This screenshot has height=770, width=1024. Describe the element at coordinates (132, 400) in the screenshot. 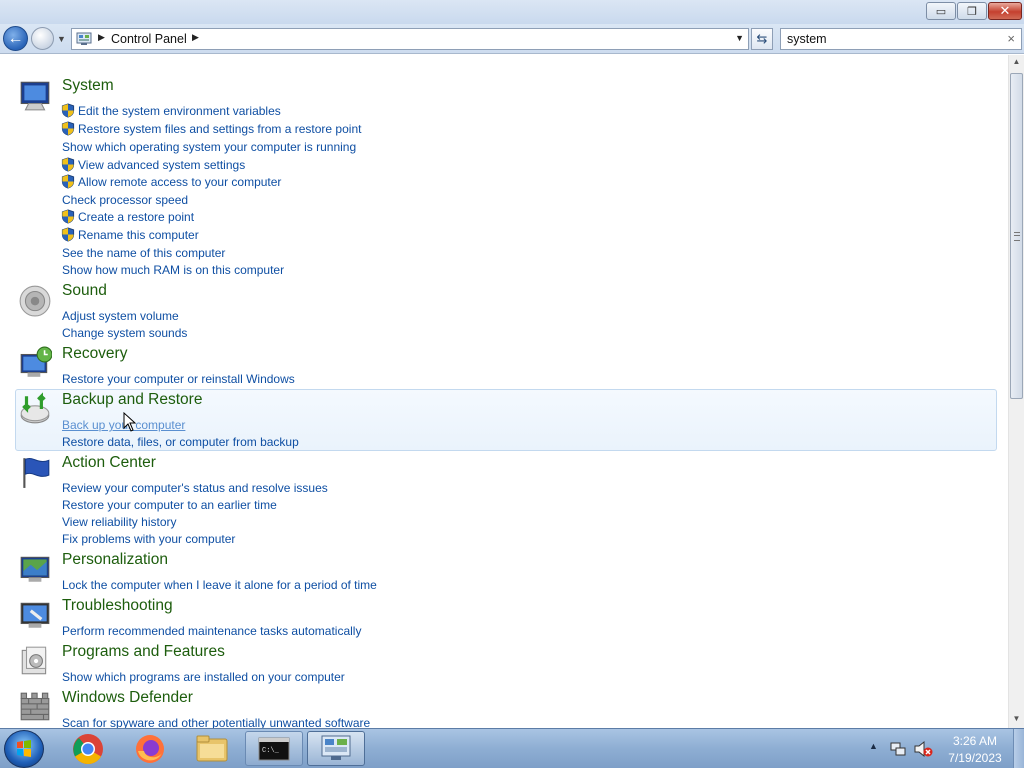

I see `group-title-backup-and-restore: Backup and Restore` at that location.